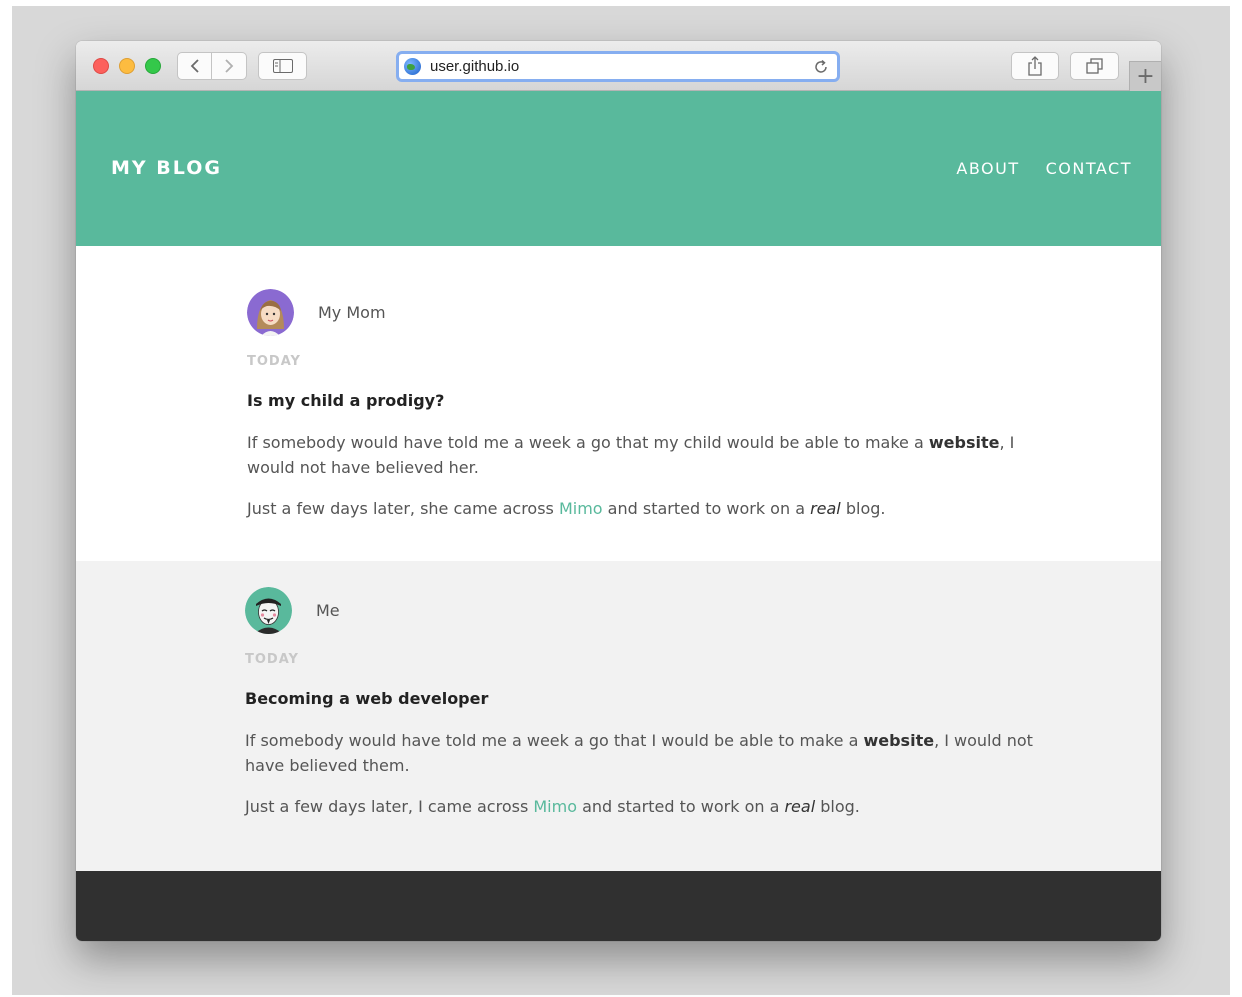 The image size is (1242, 997). What do you see at coordinates (645, 610) in the screenshot?
I see `author-row: Me` at bounding box center [645, 610].